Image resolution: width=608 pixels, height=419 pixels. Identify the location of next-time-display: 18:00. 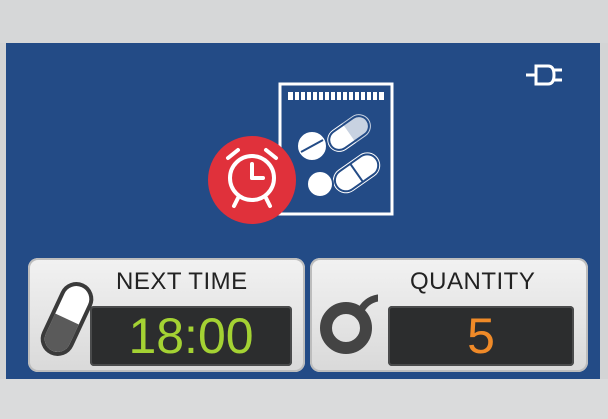
(191, 336).